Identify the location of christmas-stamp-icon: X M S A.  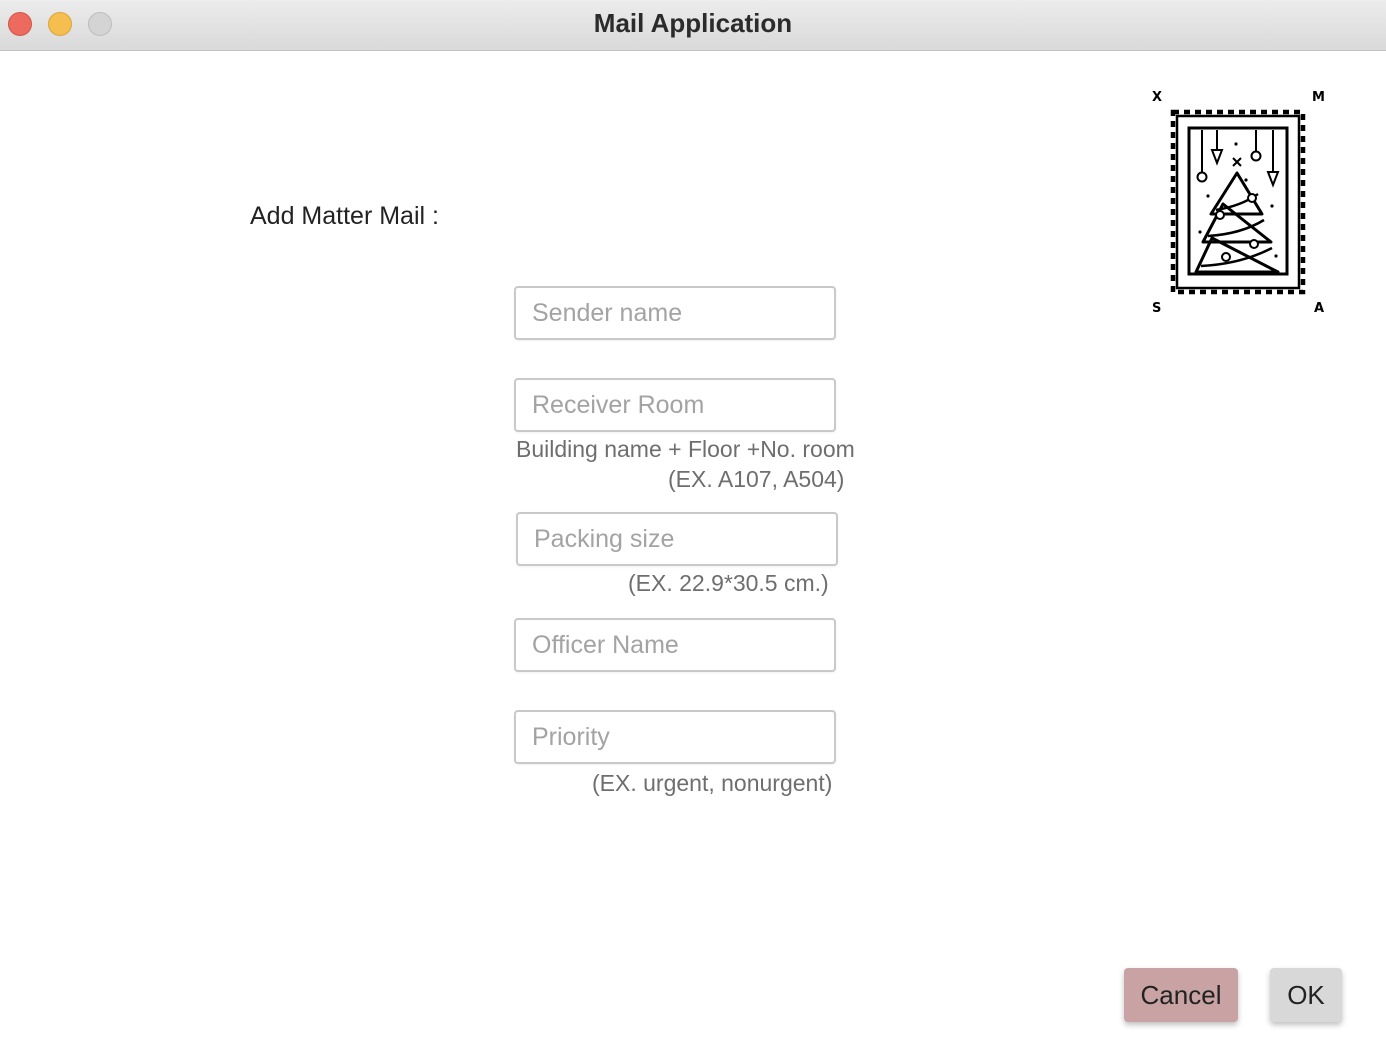
(1238, 202).